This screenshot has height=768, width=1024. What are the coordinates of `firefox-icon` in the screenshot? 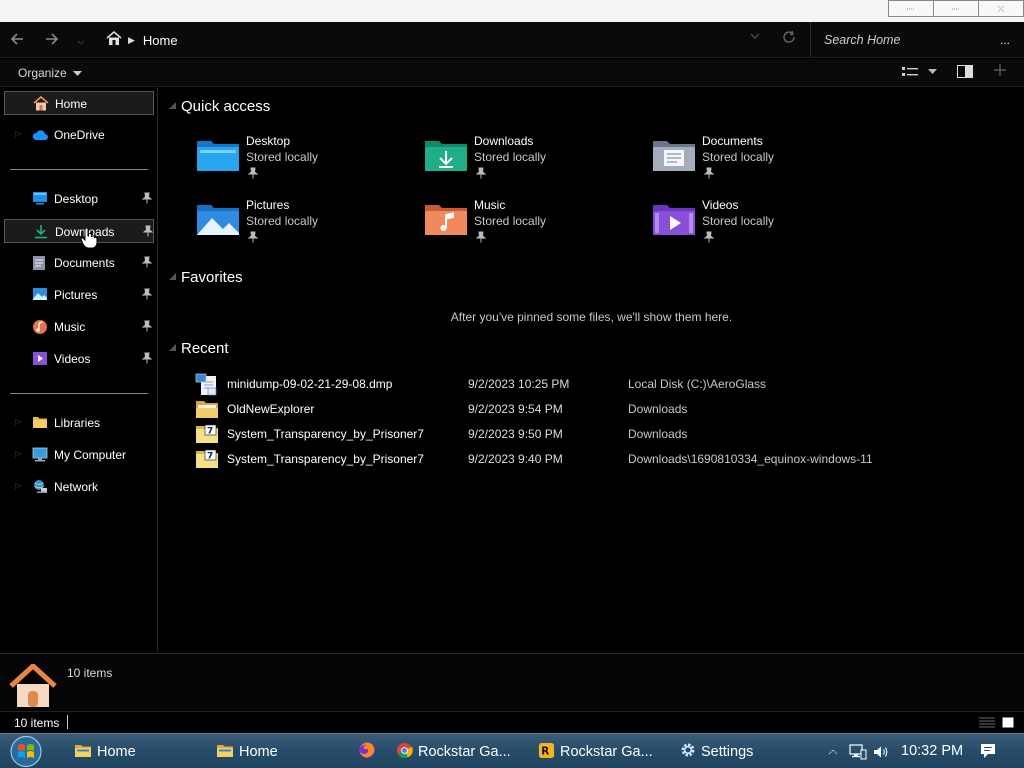 It's located at (367, 751).